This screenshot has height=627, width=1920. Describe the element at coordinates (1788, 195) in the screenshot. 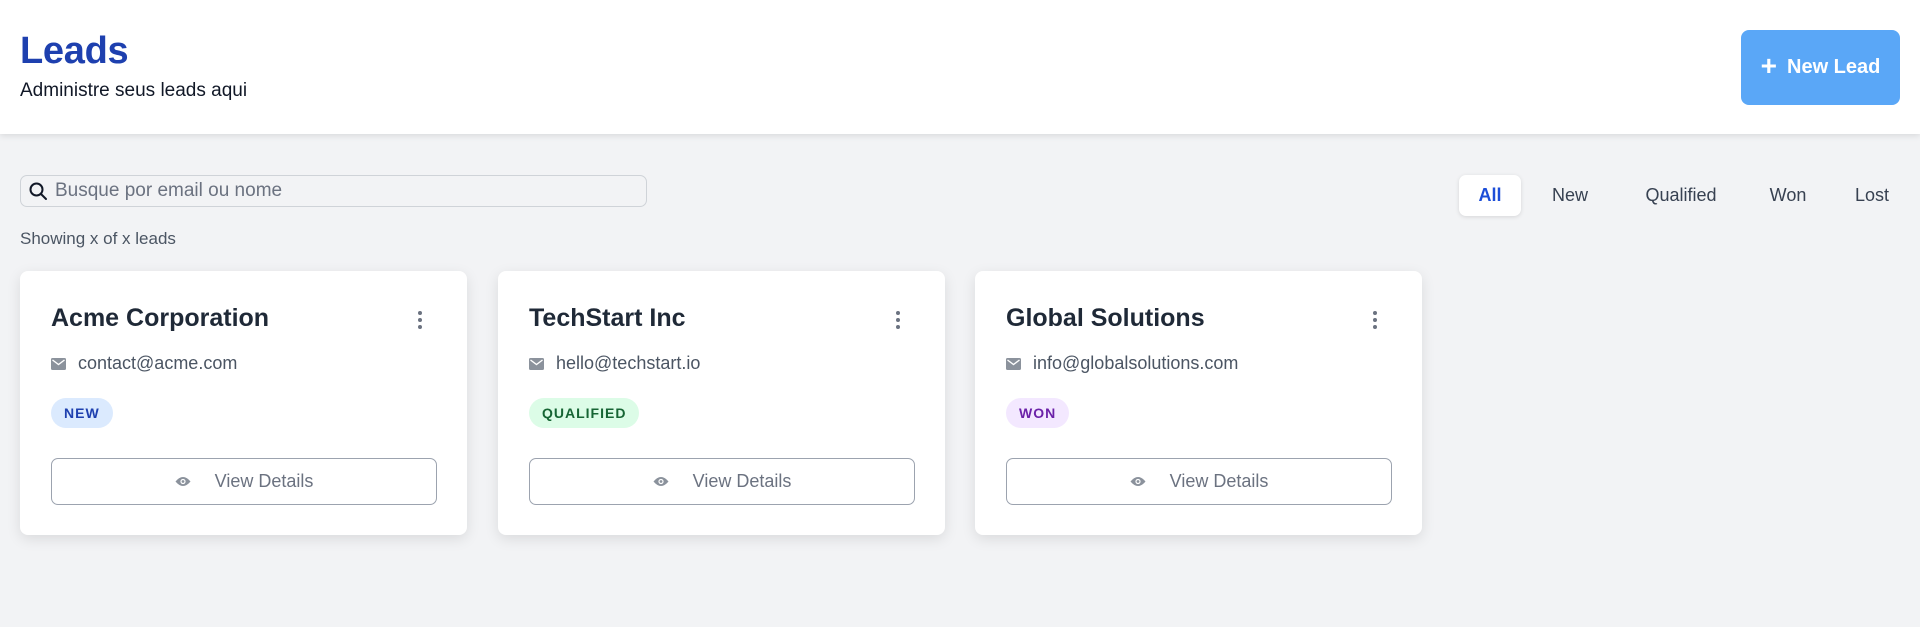

I see `filter-tab-won: Won` at that location.